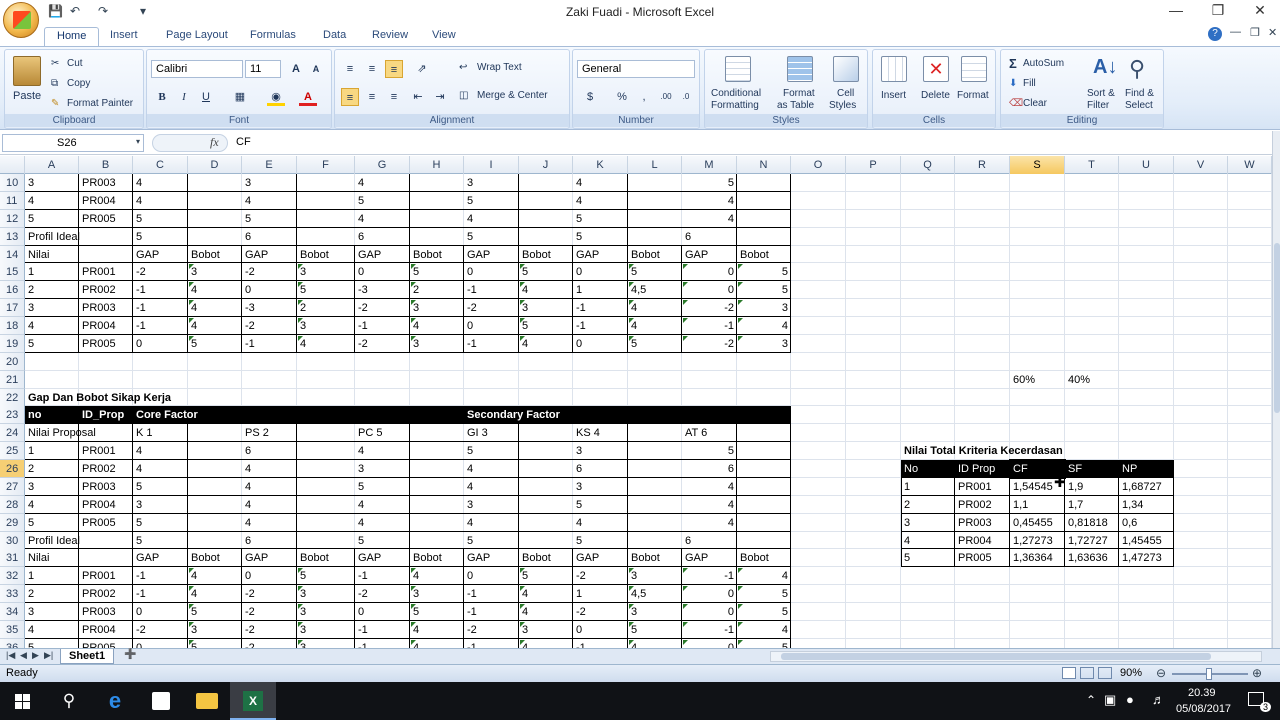 The width and height of the screenshot is (1280, 720). I want to click on side-cell: PR001, so click(982, 487).